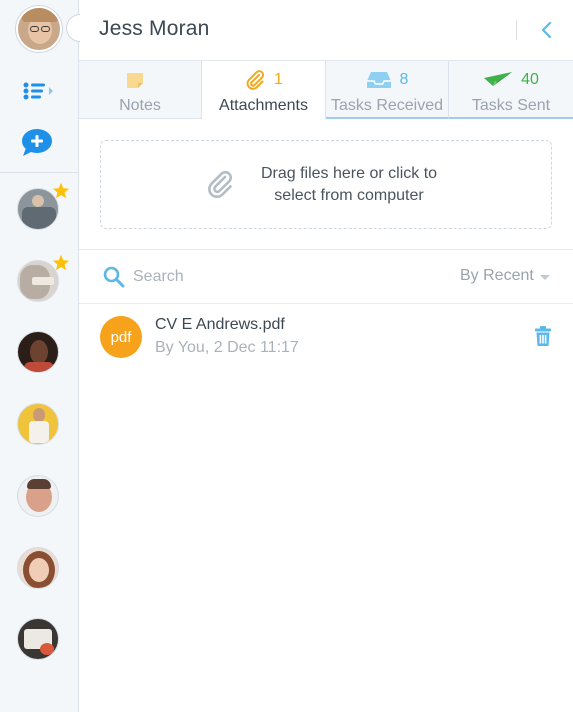 This screenshot has height=712, width=573. I want to click on note-icon, so click(135, 80).